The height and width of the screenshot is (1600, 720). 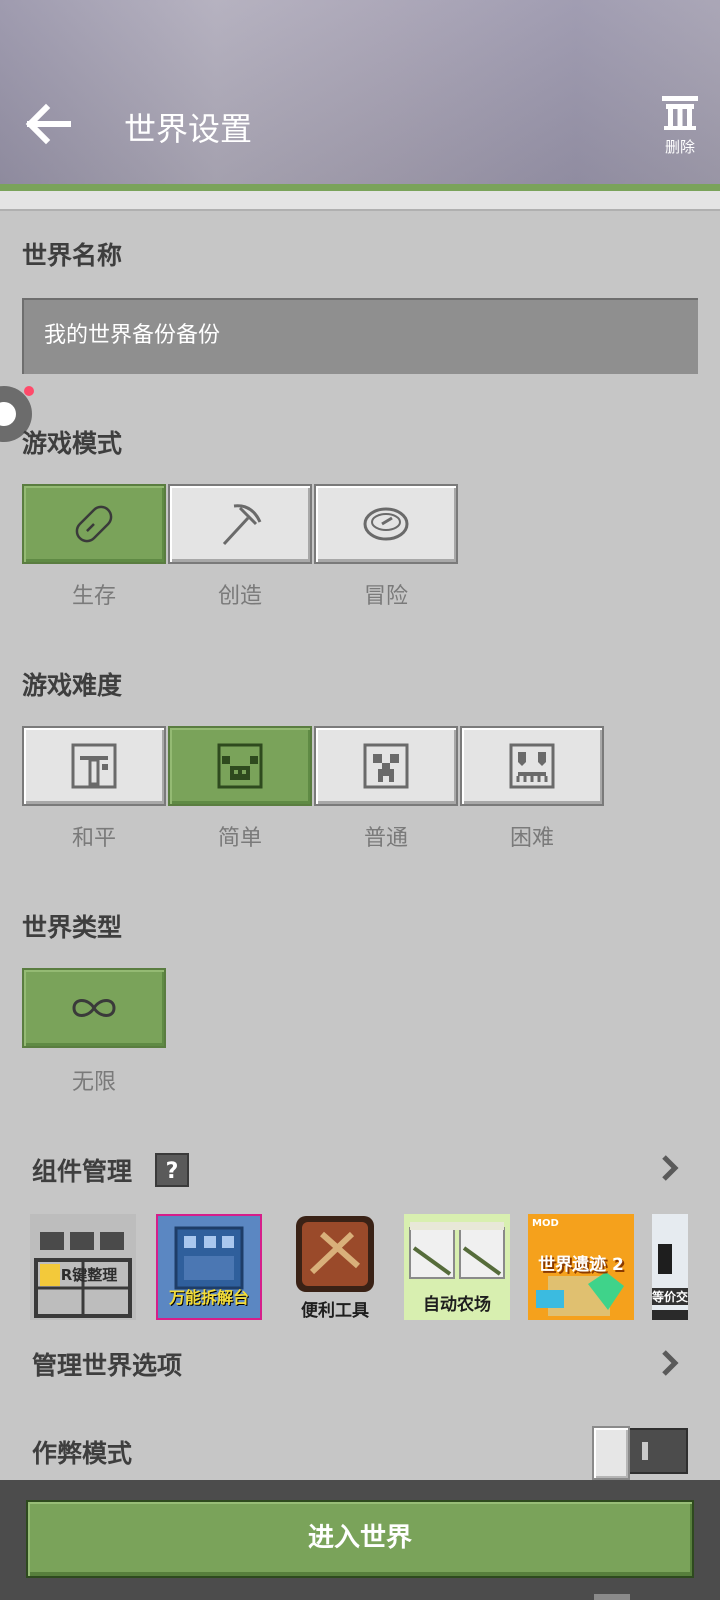 What do you see at coordinates (72, 443) in the screenshot?
I see `game-mode-title: 游戏模式` at bounding box center [72, 443].